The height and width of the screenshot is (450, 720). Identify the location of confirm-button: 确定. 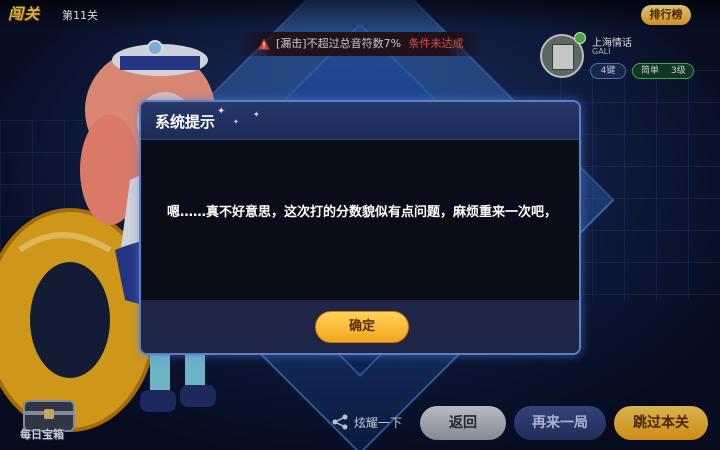
(362, 327).